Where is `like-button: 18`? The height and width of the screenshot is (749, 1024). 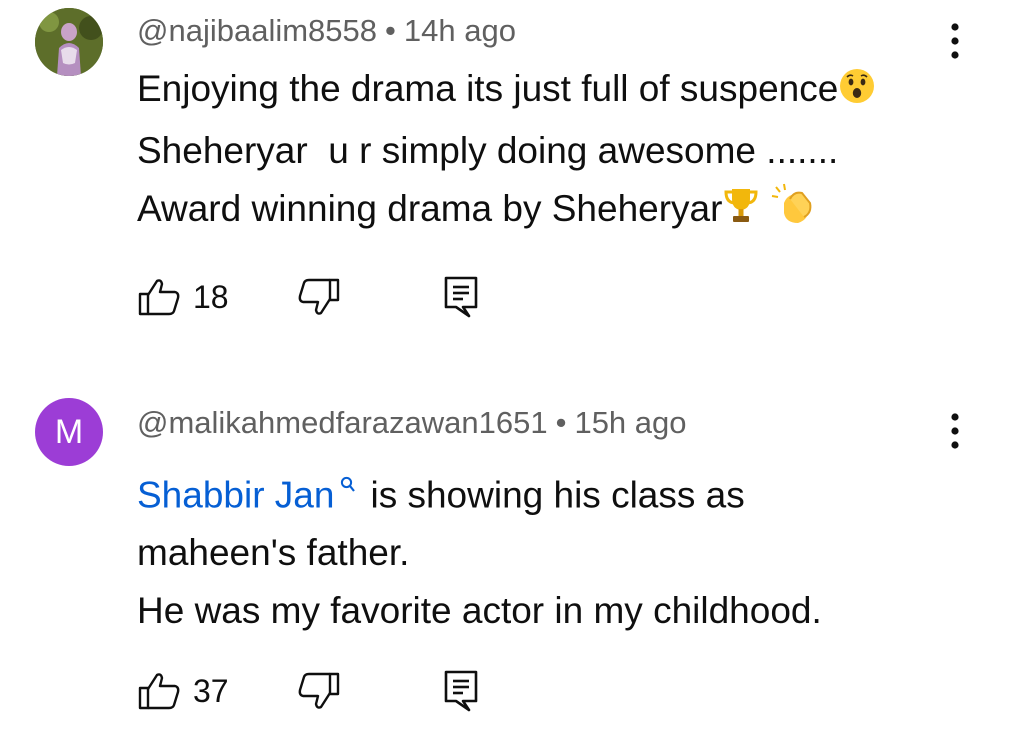
like-button: 18 is located at coordinates (217, 297).